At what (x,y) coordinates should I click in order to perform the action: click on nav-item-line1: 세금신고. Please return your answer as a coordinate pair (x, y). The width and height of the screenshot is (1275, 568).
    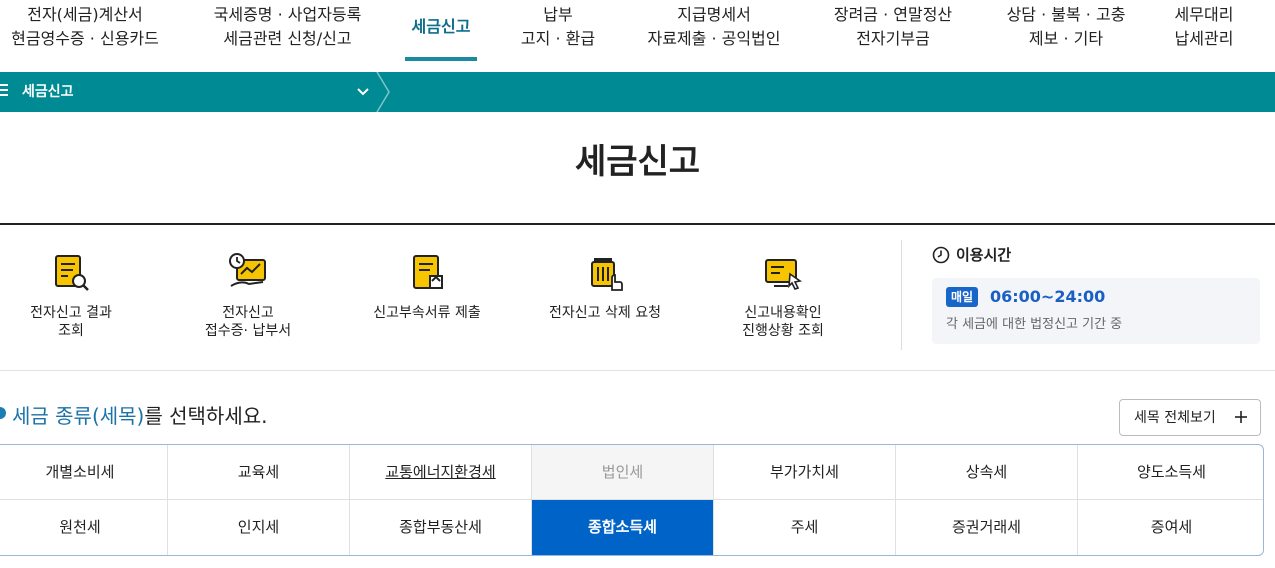
    Looking at the image, I should click on (441, 26).